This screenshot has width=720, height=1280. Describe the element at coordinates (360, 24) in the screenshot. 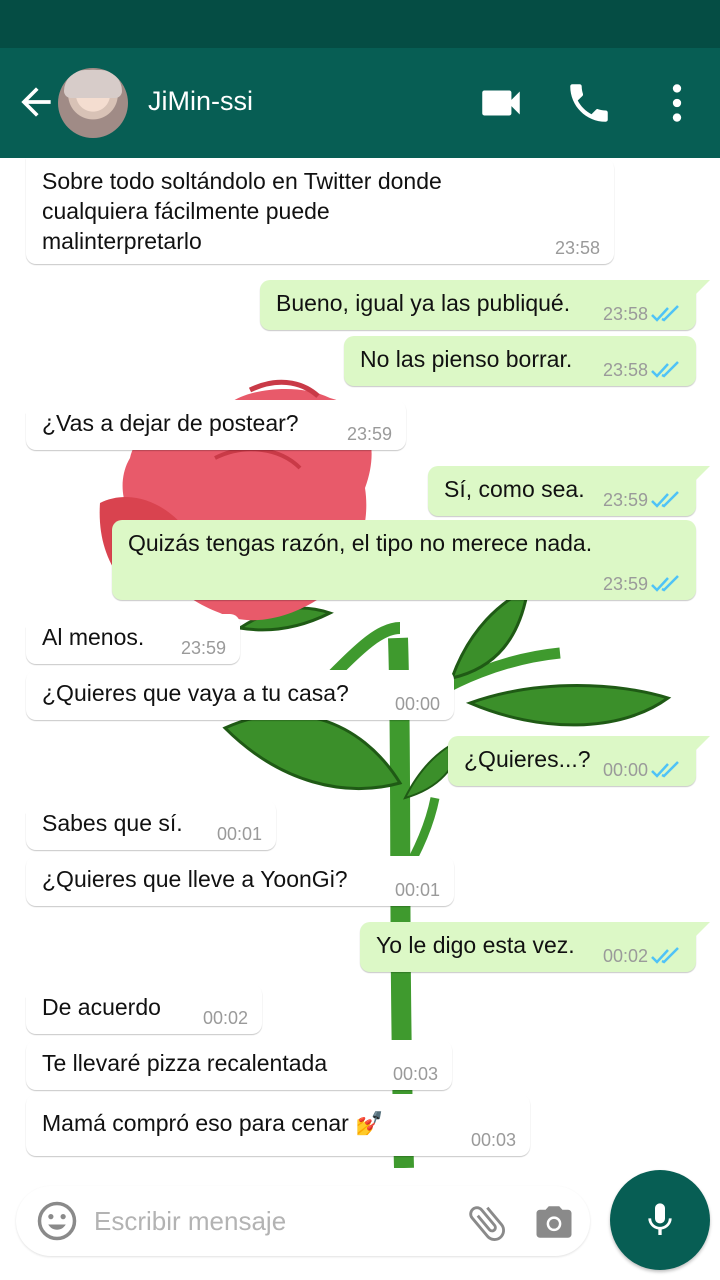

I see `status-bar` at that location.